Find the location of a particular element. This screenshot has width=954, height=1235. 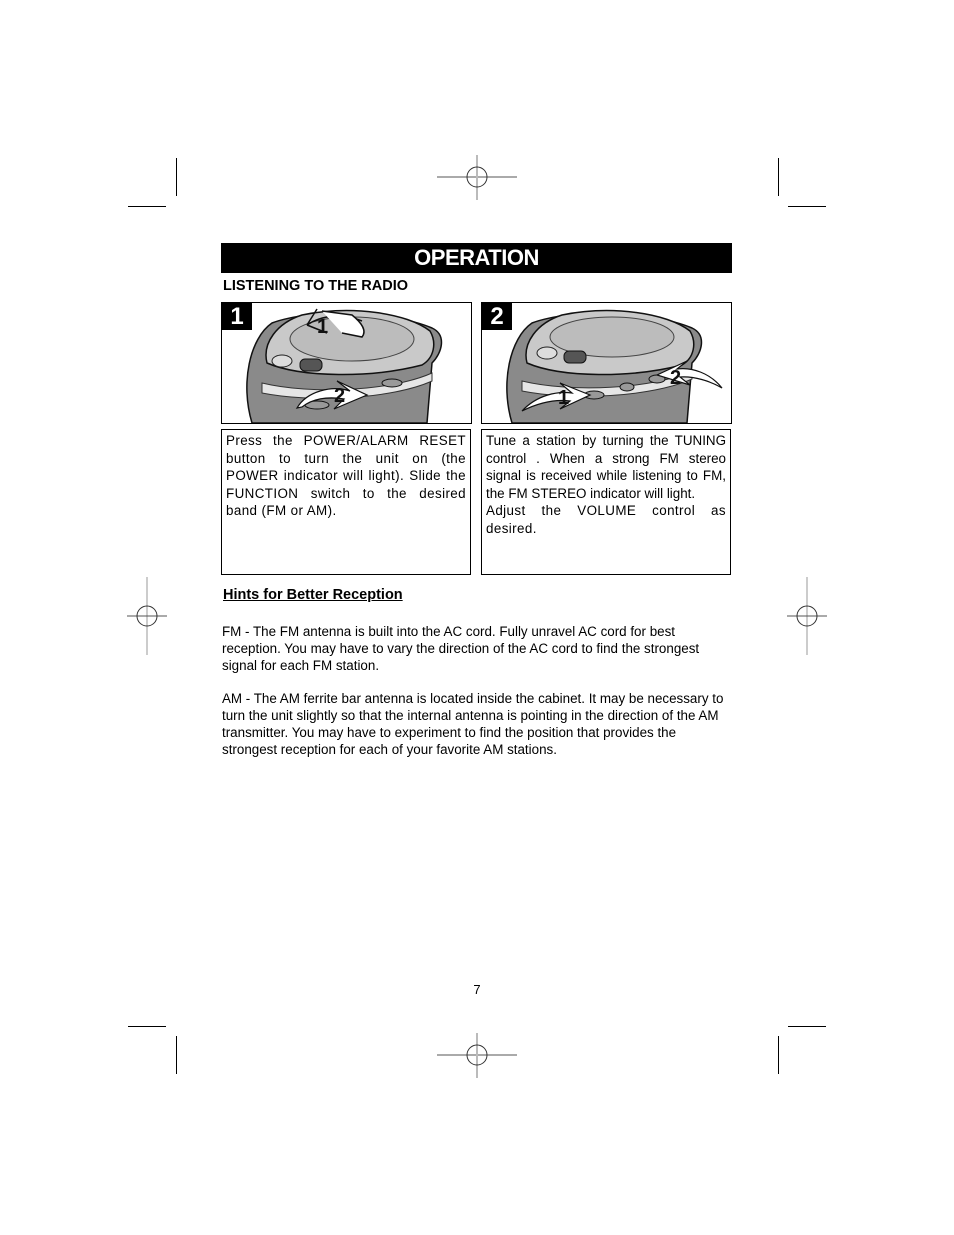

step-2-illustration: 1 2 2 is located at coordinates (606, 363).